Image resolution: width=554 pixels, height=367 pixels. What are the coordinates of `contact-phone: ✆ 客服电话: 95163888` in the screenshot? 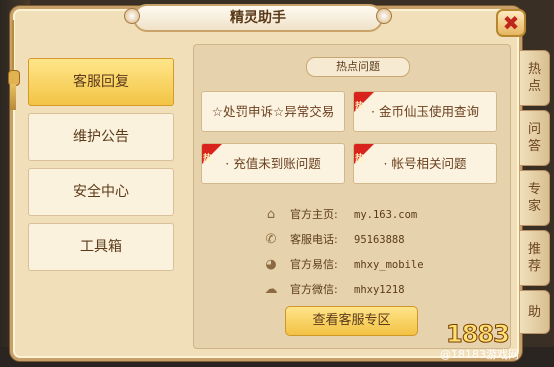 It's located at (333, 240).